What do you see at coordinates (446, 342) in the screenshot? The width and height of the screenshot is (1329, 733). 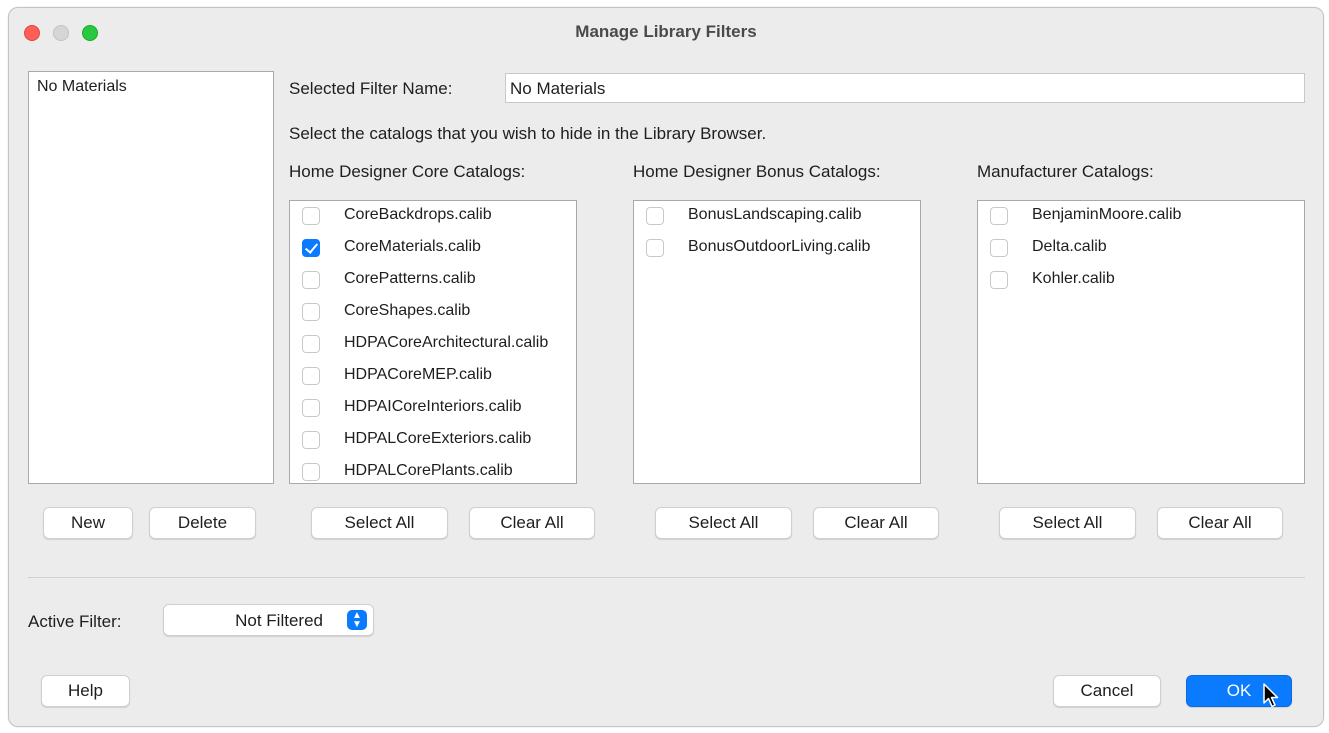 I see `catalog-name: HDPACoreArchitectural.calib` at bounding box center [446, 342].